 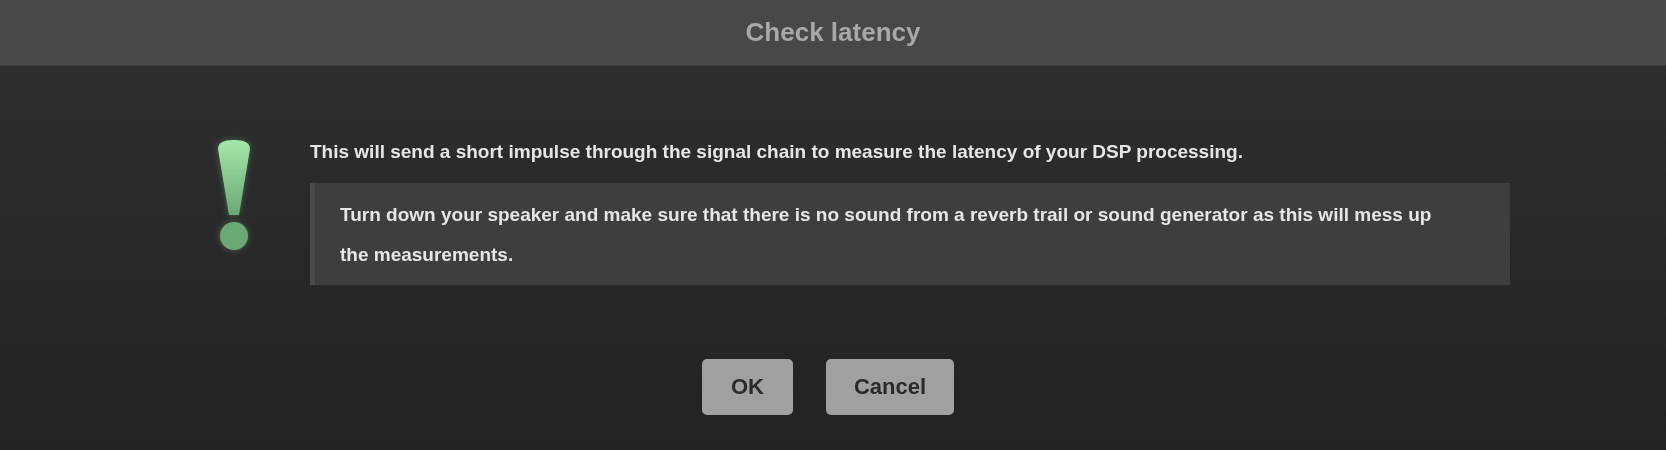 I want to click on cancel-button: Cancel, so click(x=890, y=387).